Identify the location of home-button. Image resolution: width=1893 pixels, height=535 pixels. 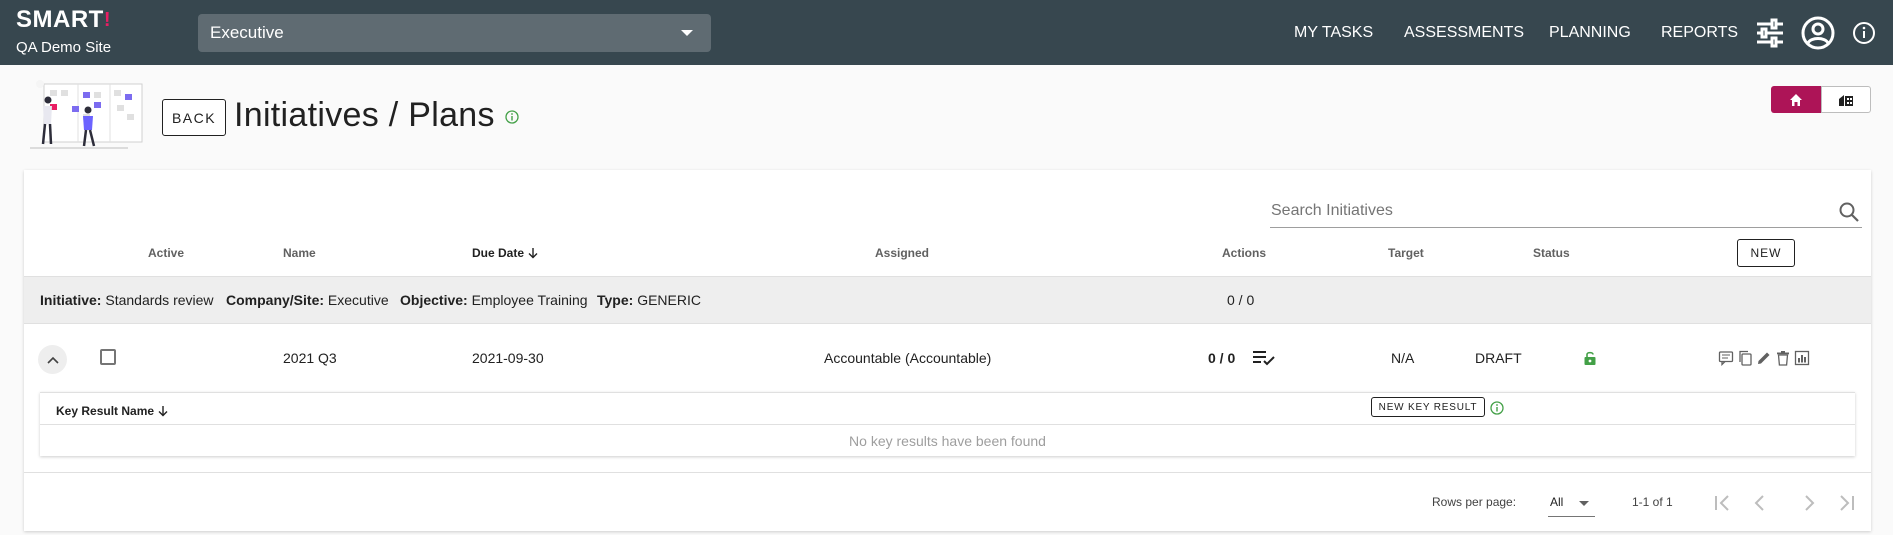
(1796, 99).